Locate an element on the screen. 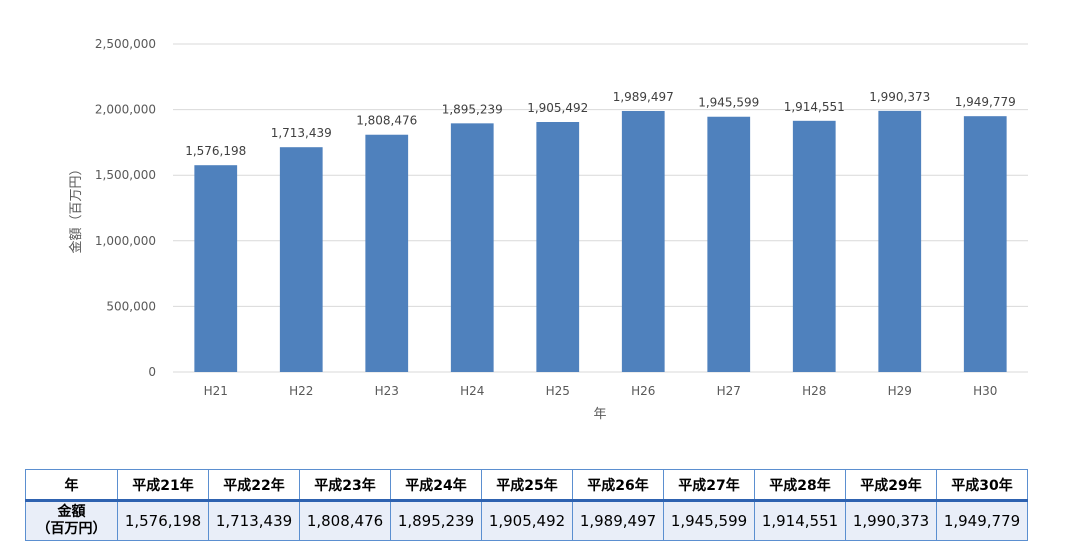  data-label: 1,713,439 is located at coordinates (301, 133).